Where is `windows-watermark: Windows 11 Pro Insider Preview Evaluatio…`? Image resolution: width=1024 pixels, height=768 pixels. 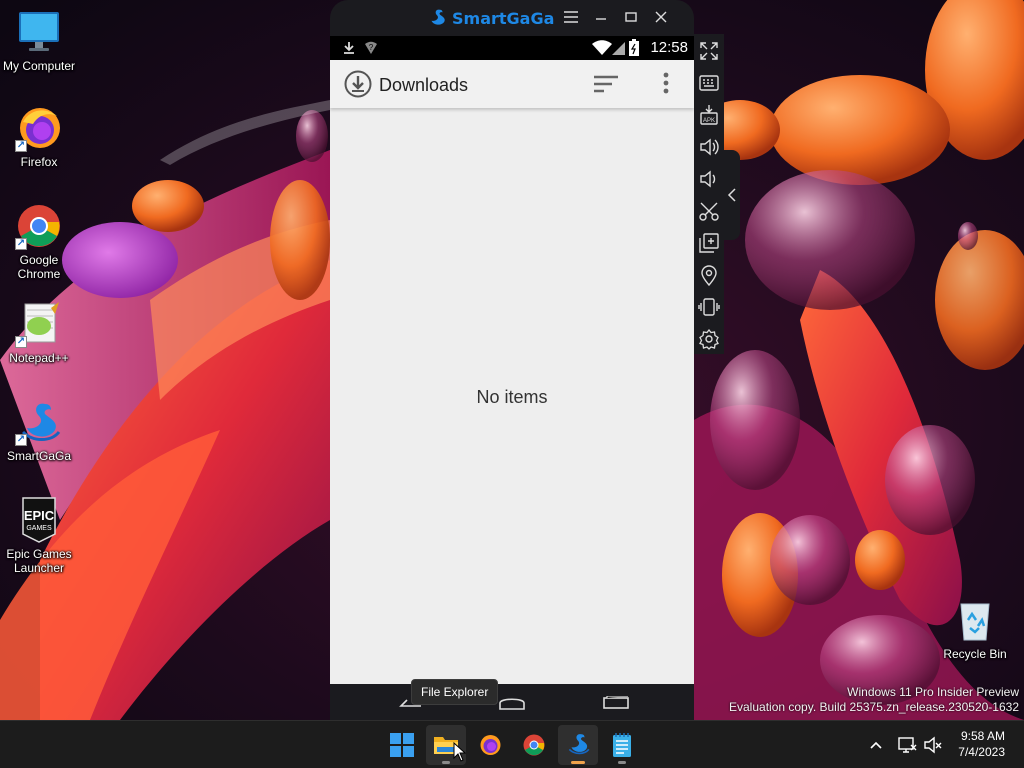 windows-watermark: Windows 11 Pro Insider Preview Evaluatio… is located at coordinates (874, 700).